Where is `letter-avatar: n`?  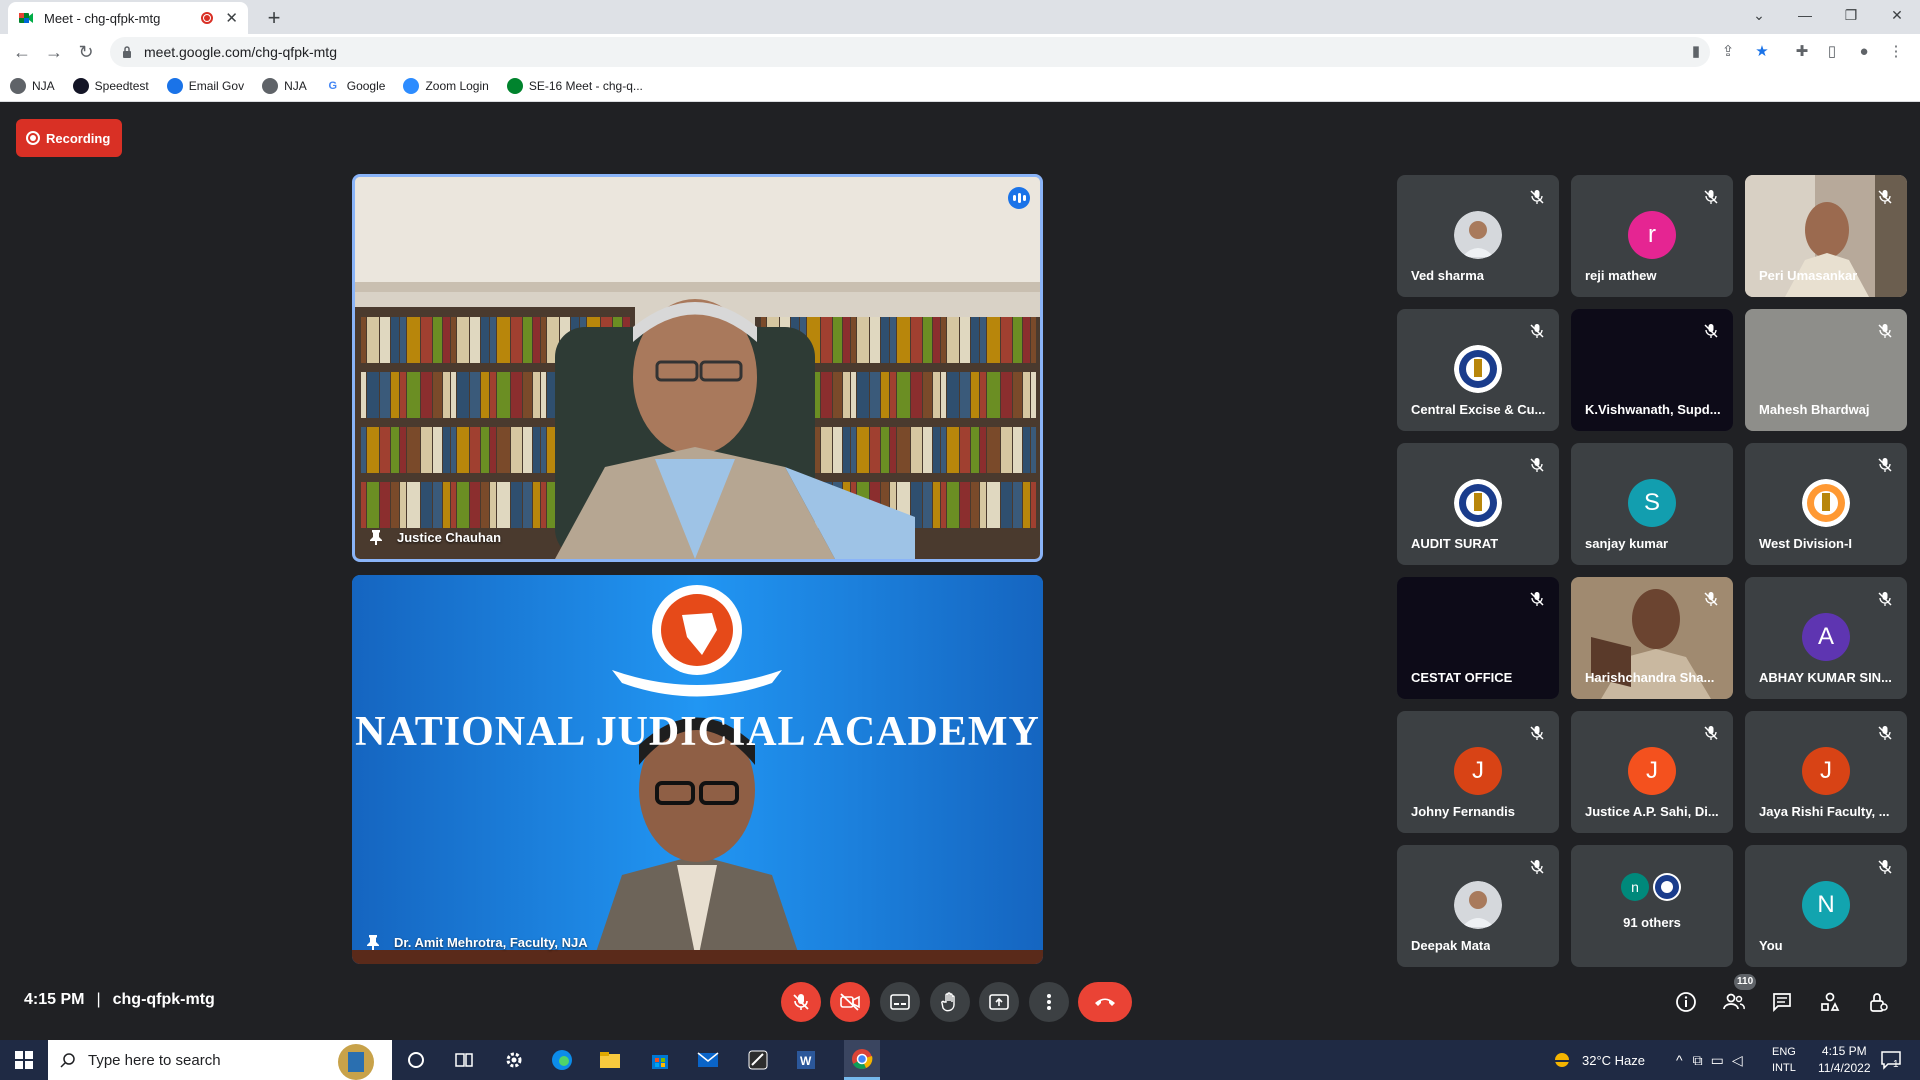 letter-avatar: n is located at coordinates (1635, 887).